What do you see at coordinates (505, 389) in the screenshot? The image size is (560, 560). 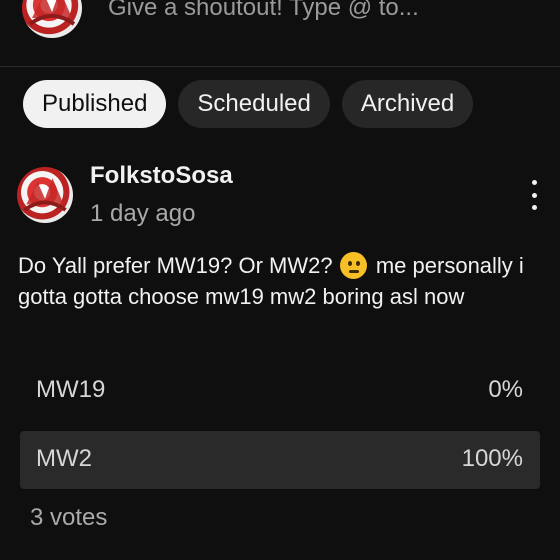 I see `poll-option-percent: 0%` at bounding box center [505, 389].